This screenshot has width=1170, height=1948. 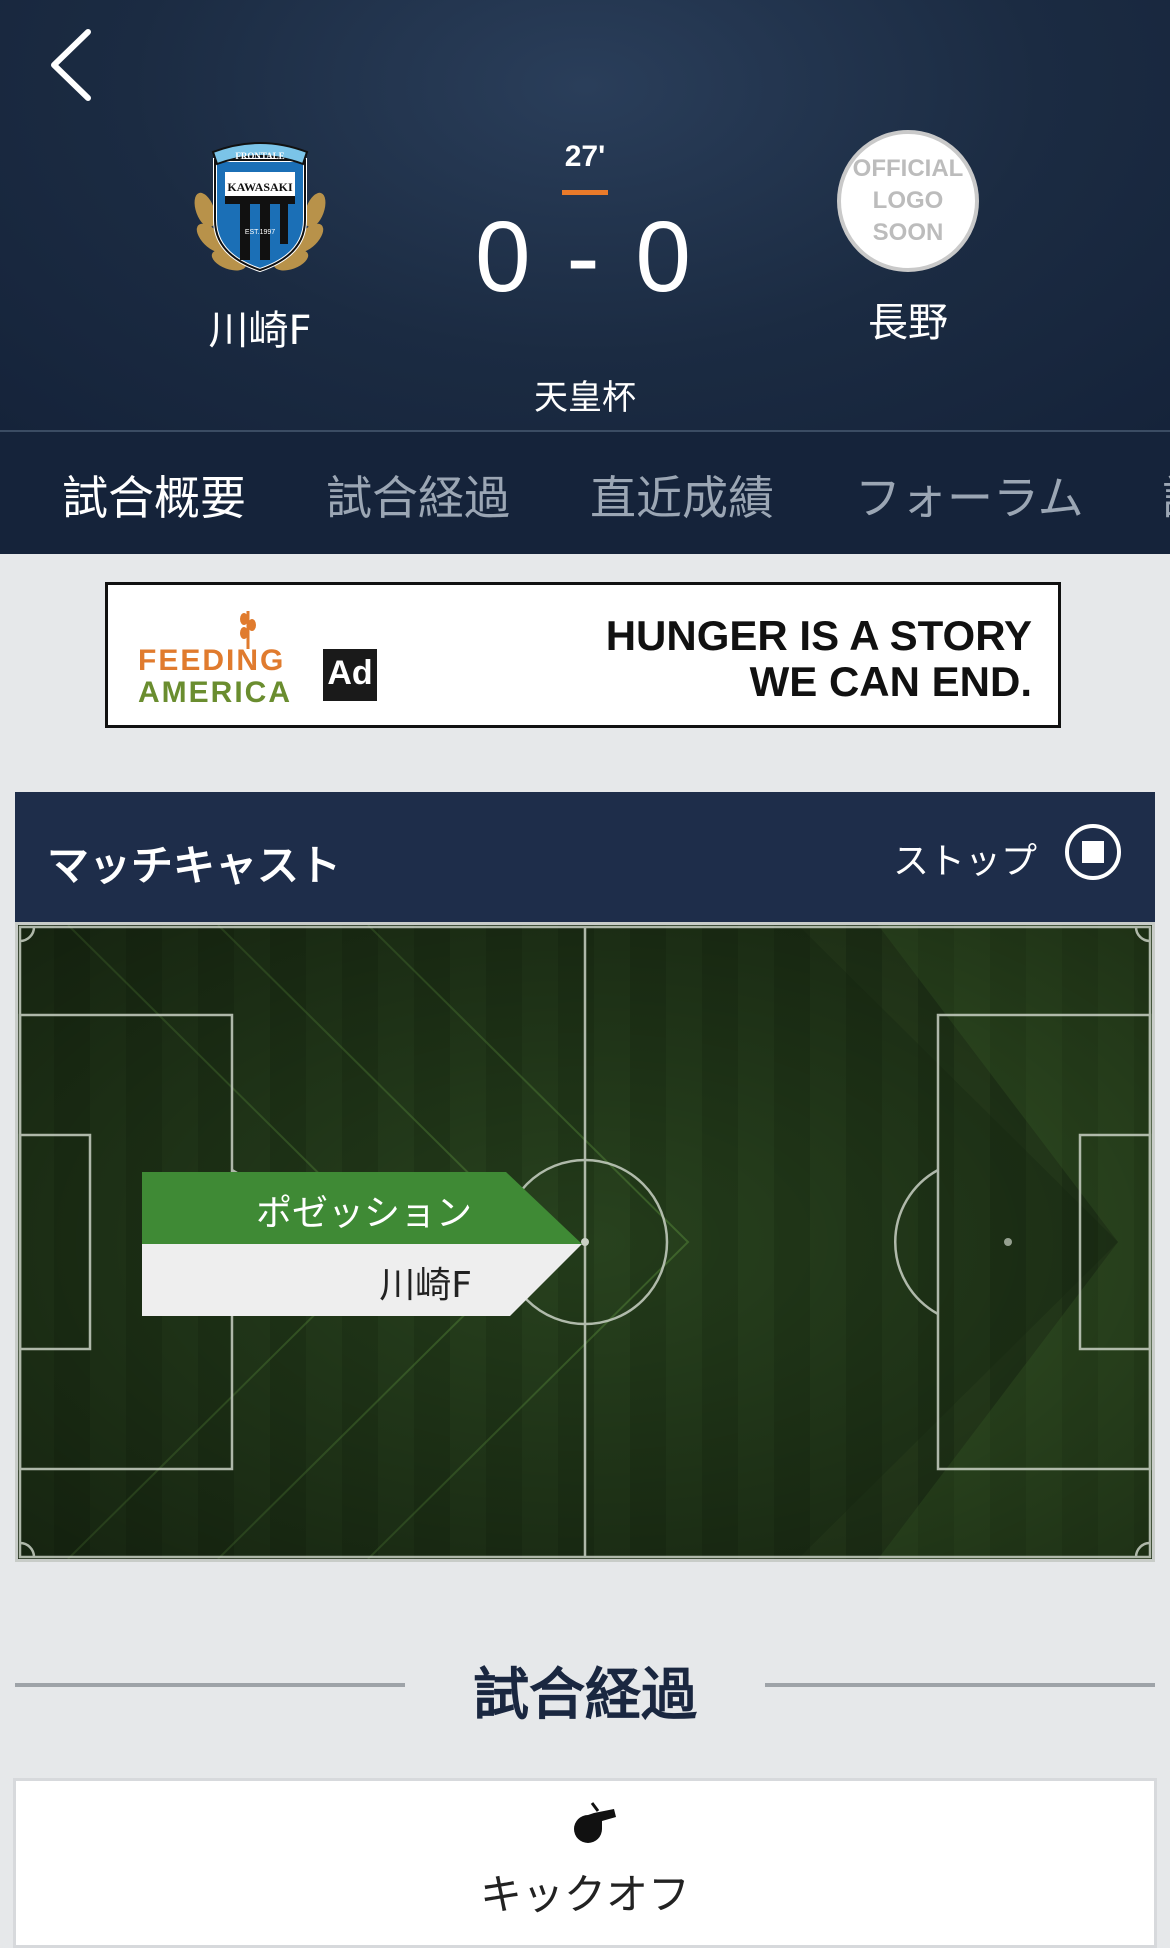 What do you see at coordinates (194, 865) in the screenshot?
I see `matchcast-title: マッチキャスト` at bounding box center [194, 865].